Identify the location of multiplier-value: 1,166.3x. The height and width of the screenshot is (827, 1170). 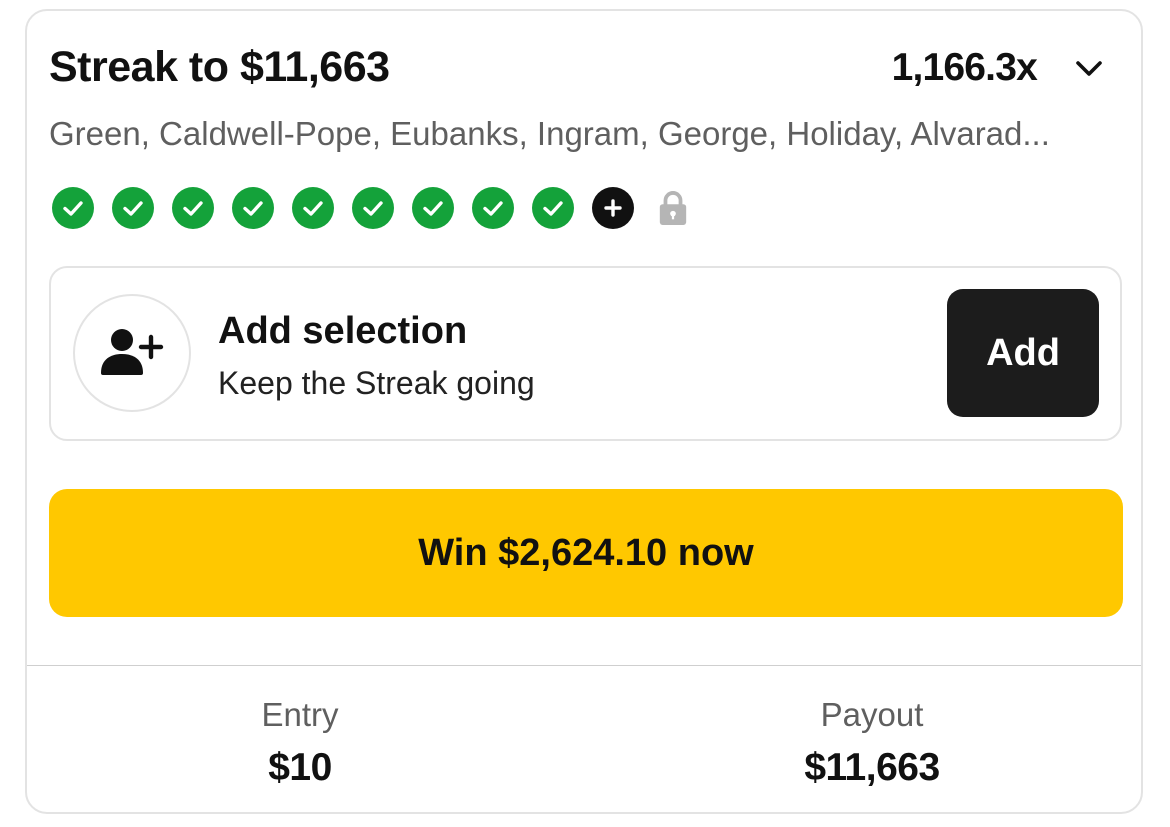
(964, 67).